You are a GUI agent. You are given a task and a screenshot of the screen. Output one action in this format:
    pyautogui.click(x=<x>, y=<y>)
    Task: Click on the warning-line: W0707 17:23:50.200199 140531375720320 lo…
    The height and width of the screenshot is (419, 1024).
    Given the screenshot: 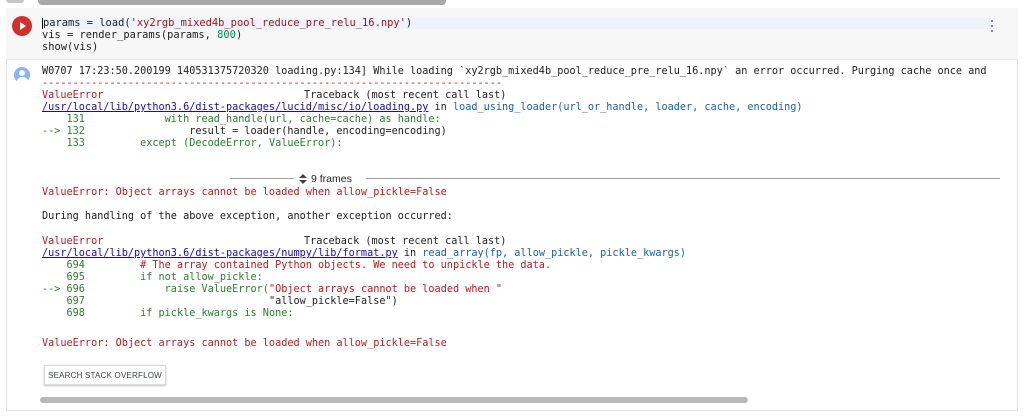 What is the action you would take?
    pyautogui.click(x=514, y=71)
    